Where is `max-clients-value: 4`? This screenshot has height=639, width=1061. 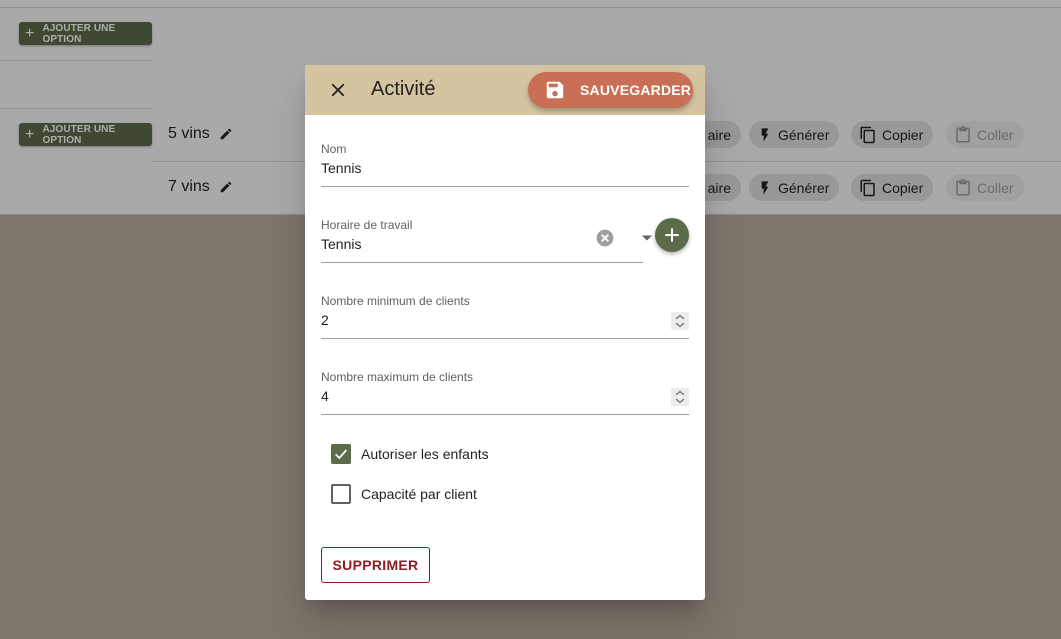 max-clients-value: 4 is located at coordinates (325, 396).